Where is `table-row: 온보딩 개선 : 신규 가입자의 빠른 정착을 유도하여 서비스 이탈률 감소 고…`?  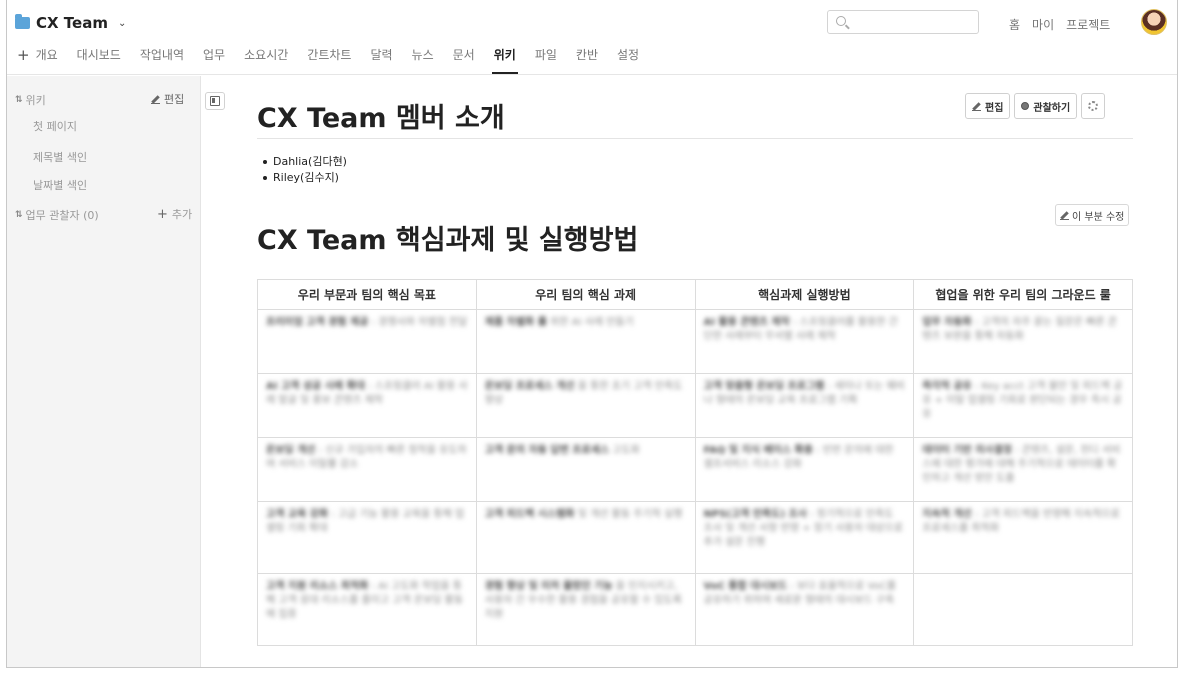
table-row: 온보딩 개선 : 신규 가입자의 빠른 정착을 유도하여 서비스 이탈률 감소 고… is located at coordinates (695, 469).